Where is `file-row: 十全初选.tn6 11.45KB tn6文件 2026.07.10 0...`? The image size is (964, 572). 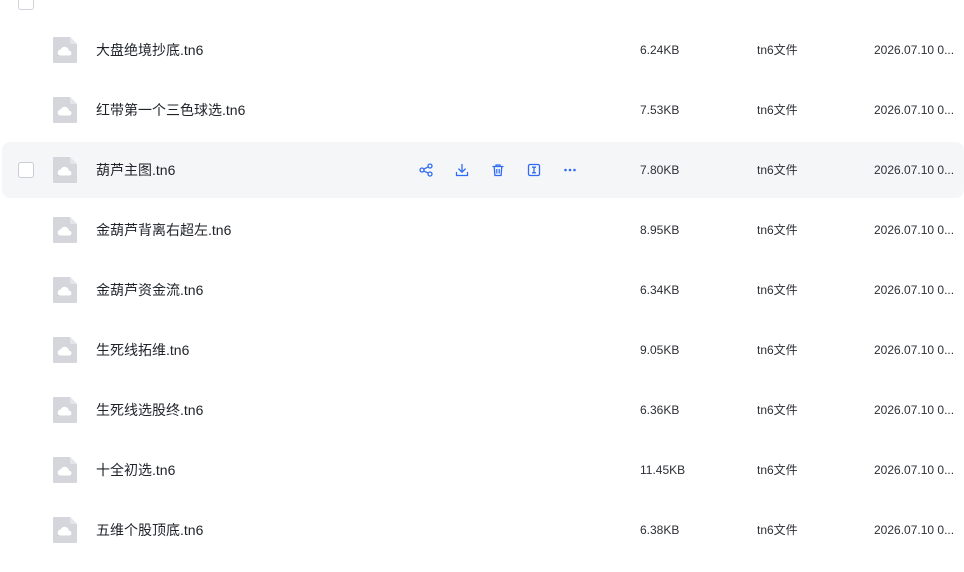
file-row: 十全初选.tn6 11.45KB tn6文件 2026.07.10 0... is located at coordinates (483, 470).